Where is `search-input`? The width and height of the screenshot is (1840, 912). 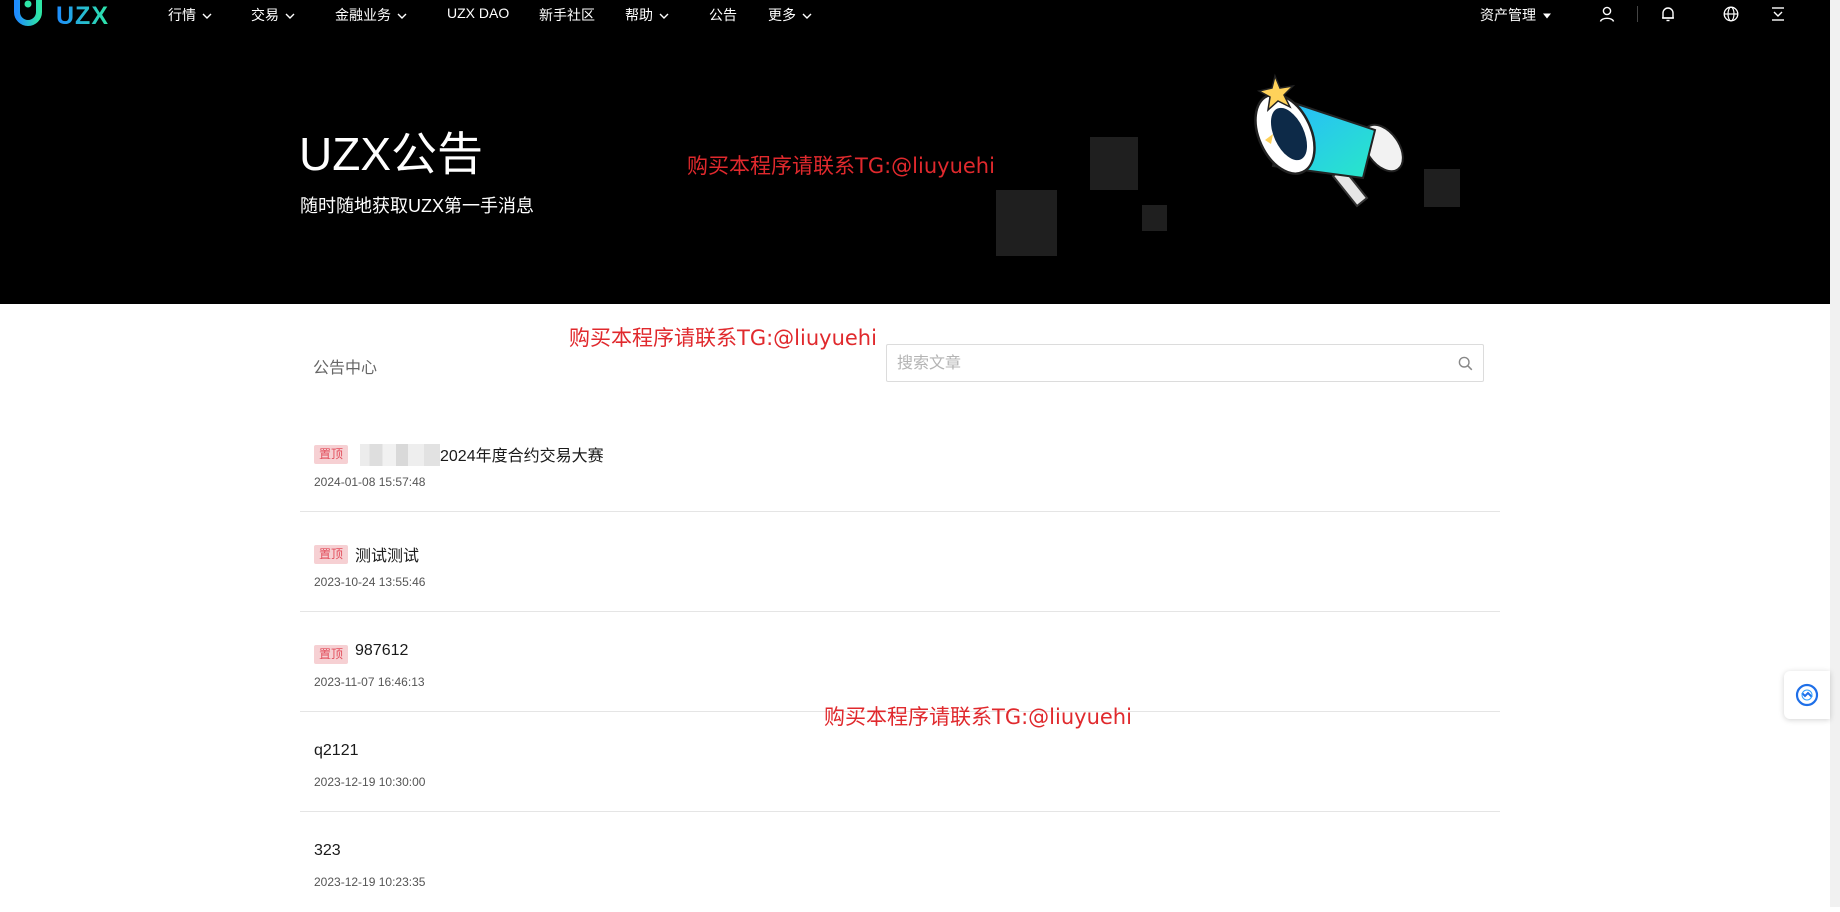 search-input is located at coordinates (1177, 364).